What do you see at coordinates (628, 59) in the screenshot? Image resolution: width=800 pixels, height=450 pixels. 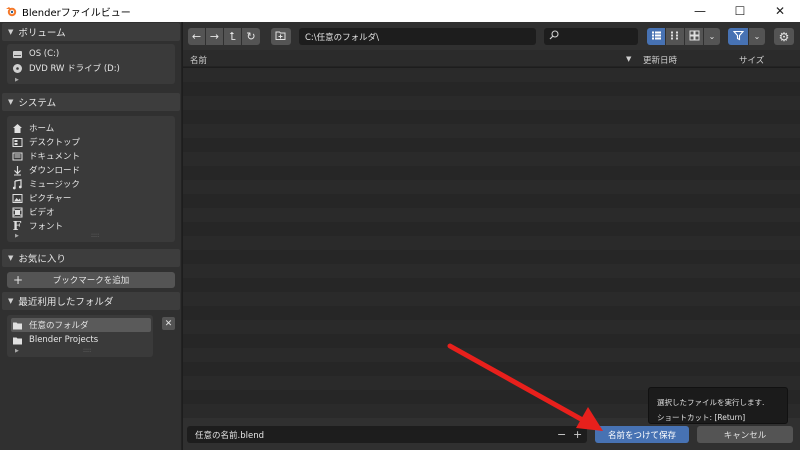 I see `sort-dropdown-icon: ▼` at bounding box center [628, 59].